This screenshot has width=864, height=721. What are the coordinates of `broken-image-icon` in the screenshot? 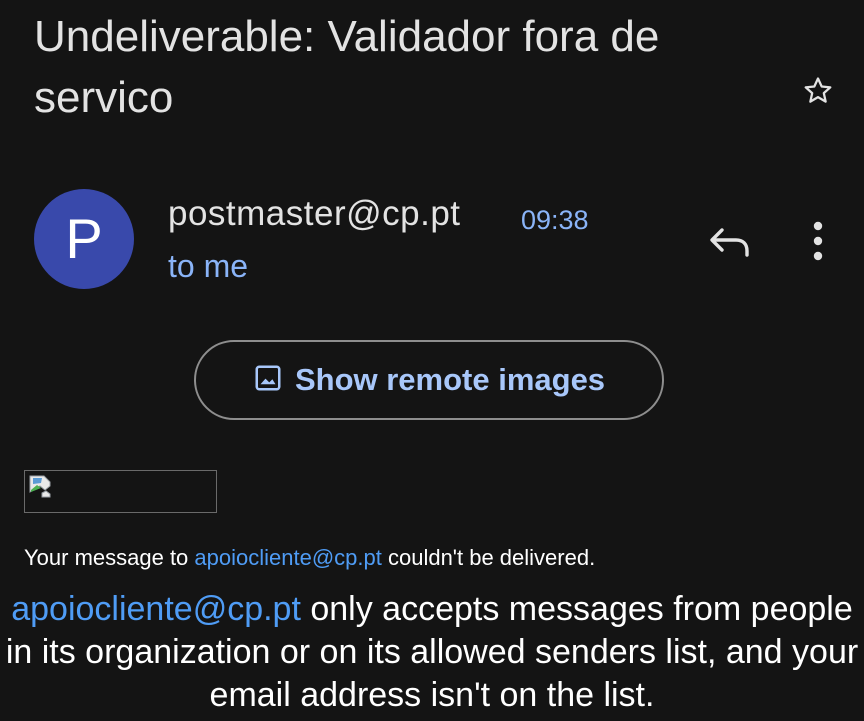 It's located at (41, 488).